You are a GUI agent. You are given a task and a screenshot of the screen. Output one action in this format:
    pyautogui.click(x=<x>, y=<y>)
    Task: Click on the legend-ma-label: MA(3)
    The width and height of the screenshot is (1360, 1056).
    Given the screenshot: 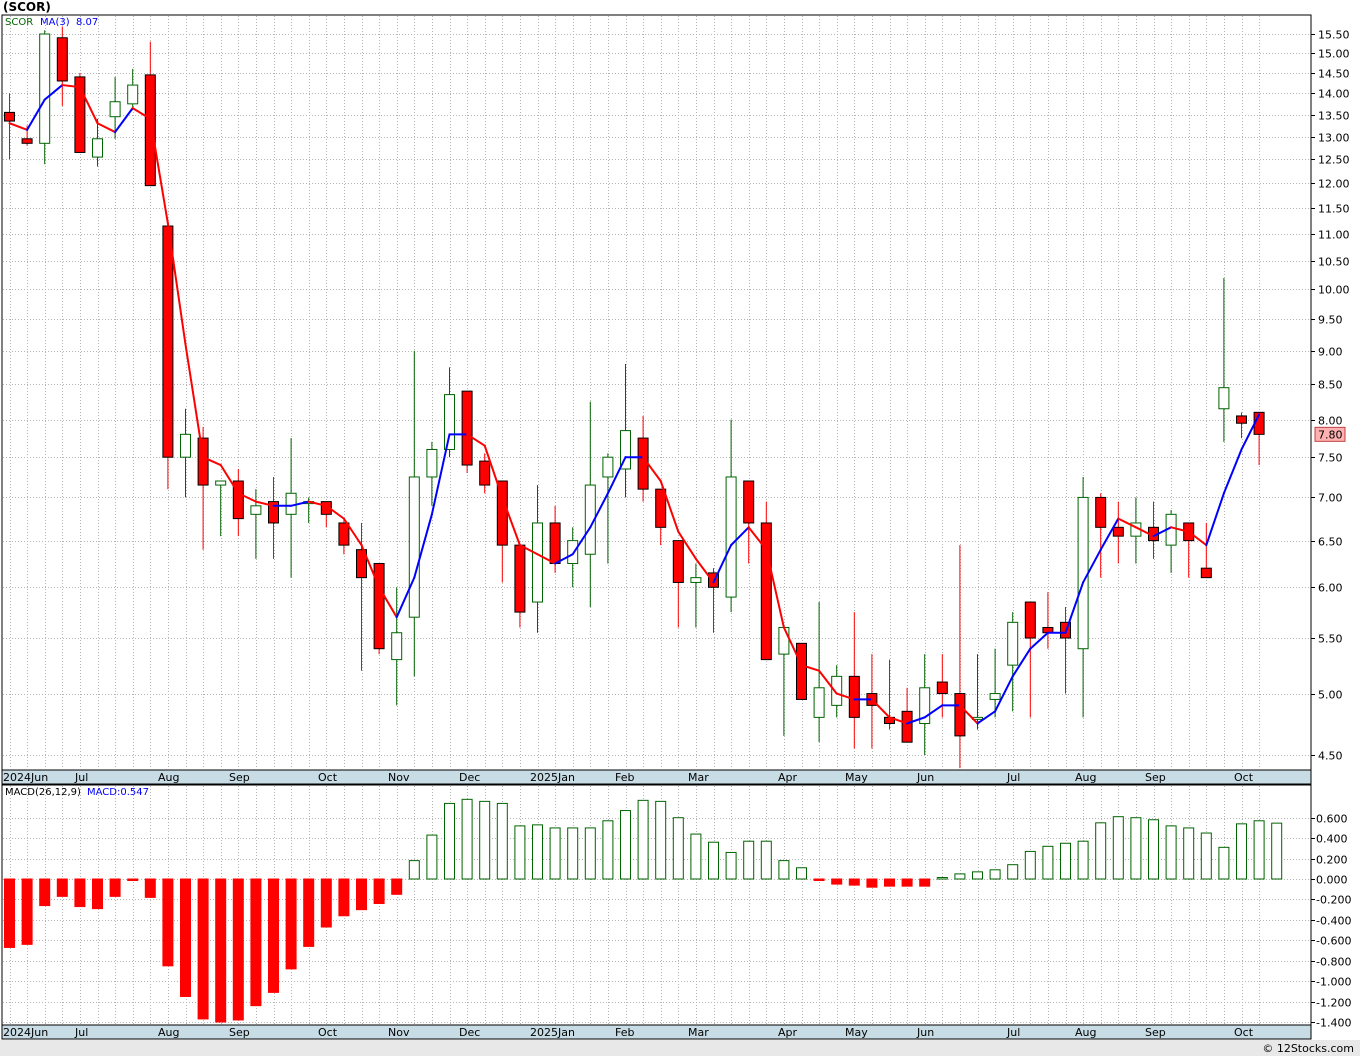 What is the action you would take?
    pyautogui.click(x=55, y=22)
    